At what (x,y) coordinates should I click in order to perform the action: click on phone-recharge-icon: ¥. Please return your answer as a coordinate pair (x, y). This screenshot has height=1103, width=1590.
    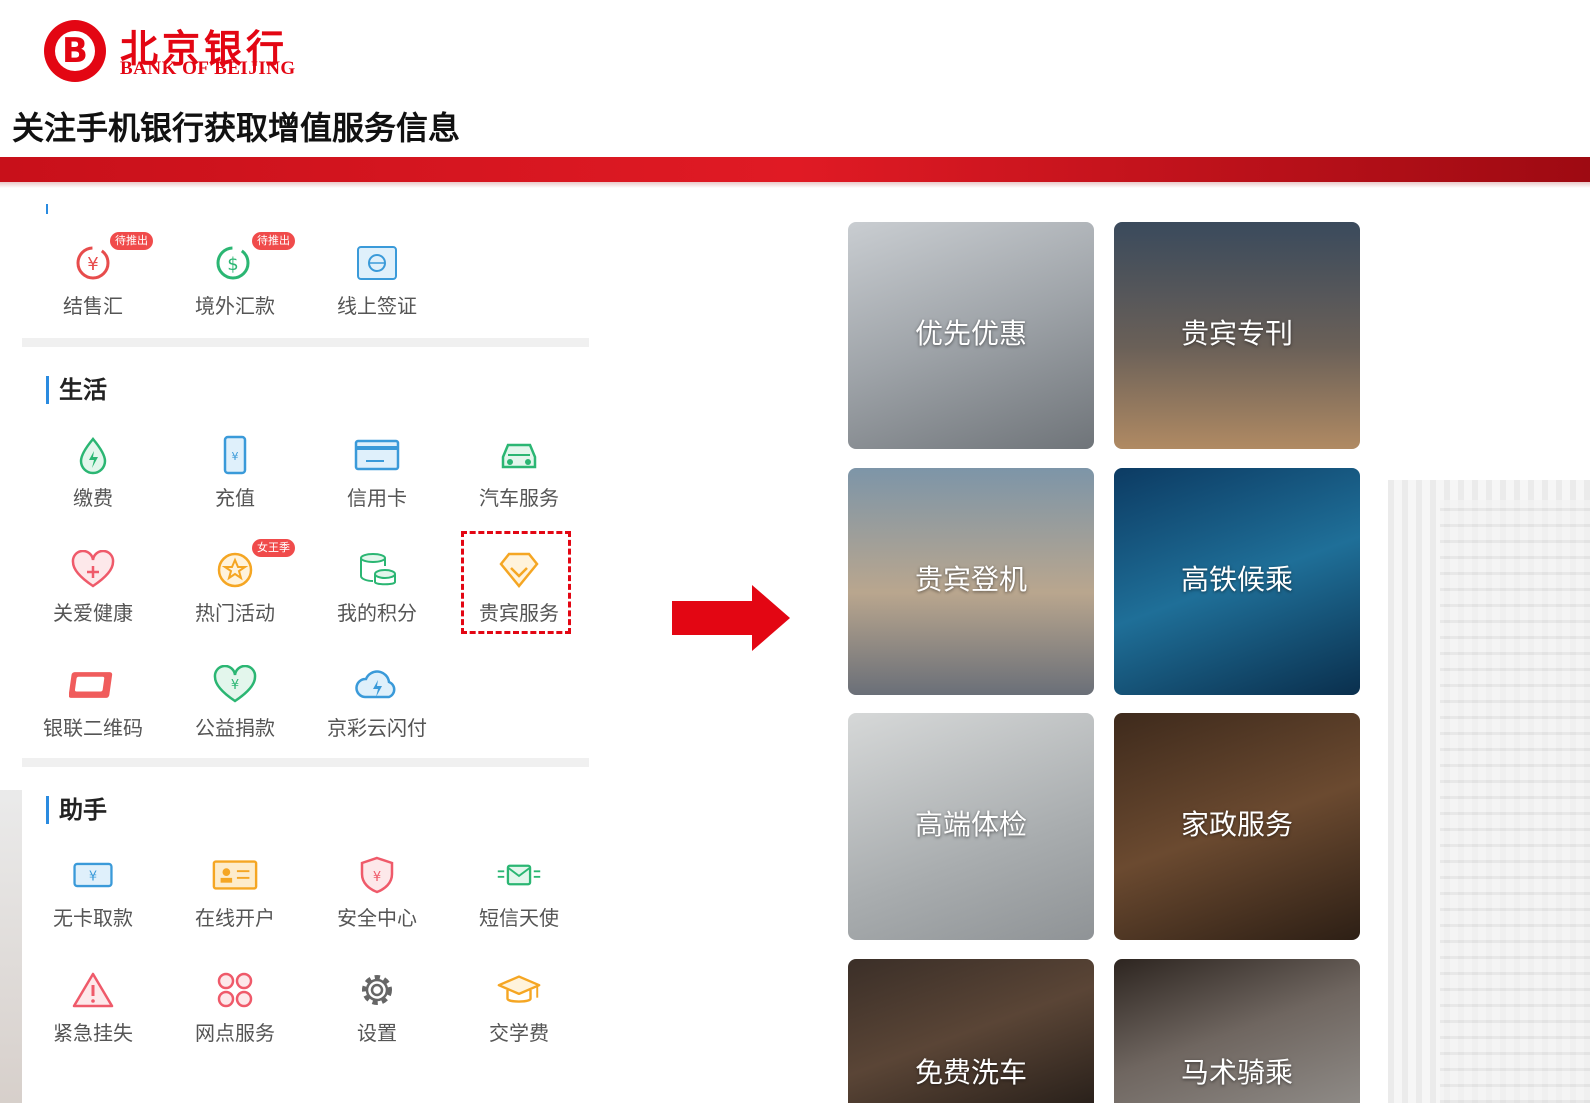
    Looking at the image, I should click on (235, 455).